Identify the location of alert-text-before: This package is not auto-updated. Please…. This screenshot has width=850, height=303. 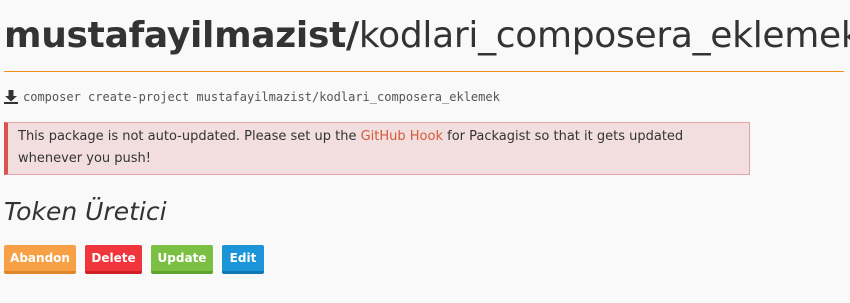
(189, 136).